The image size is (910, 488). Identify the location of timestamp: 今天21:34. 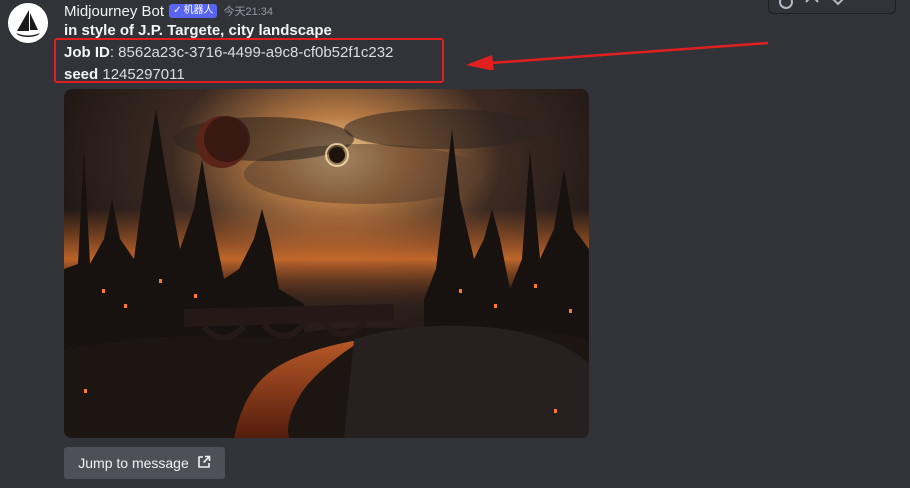
(248, 11).